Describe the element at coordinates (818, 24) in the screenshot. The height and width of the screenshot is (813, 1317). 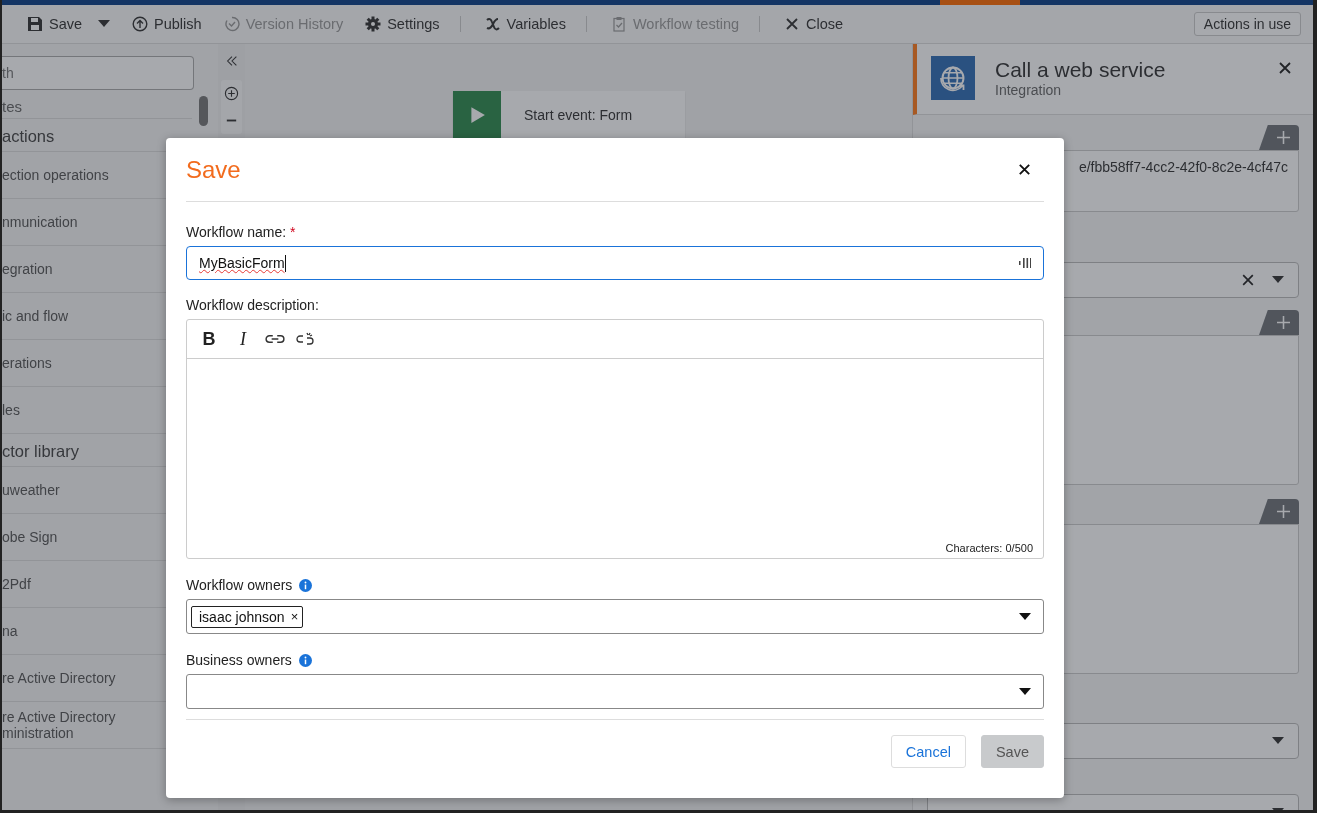
I see `toolbar-button: Close` at that location.